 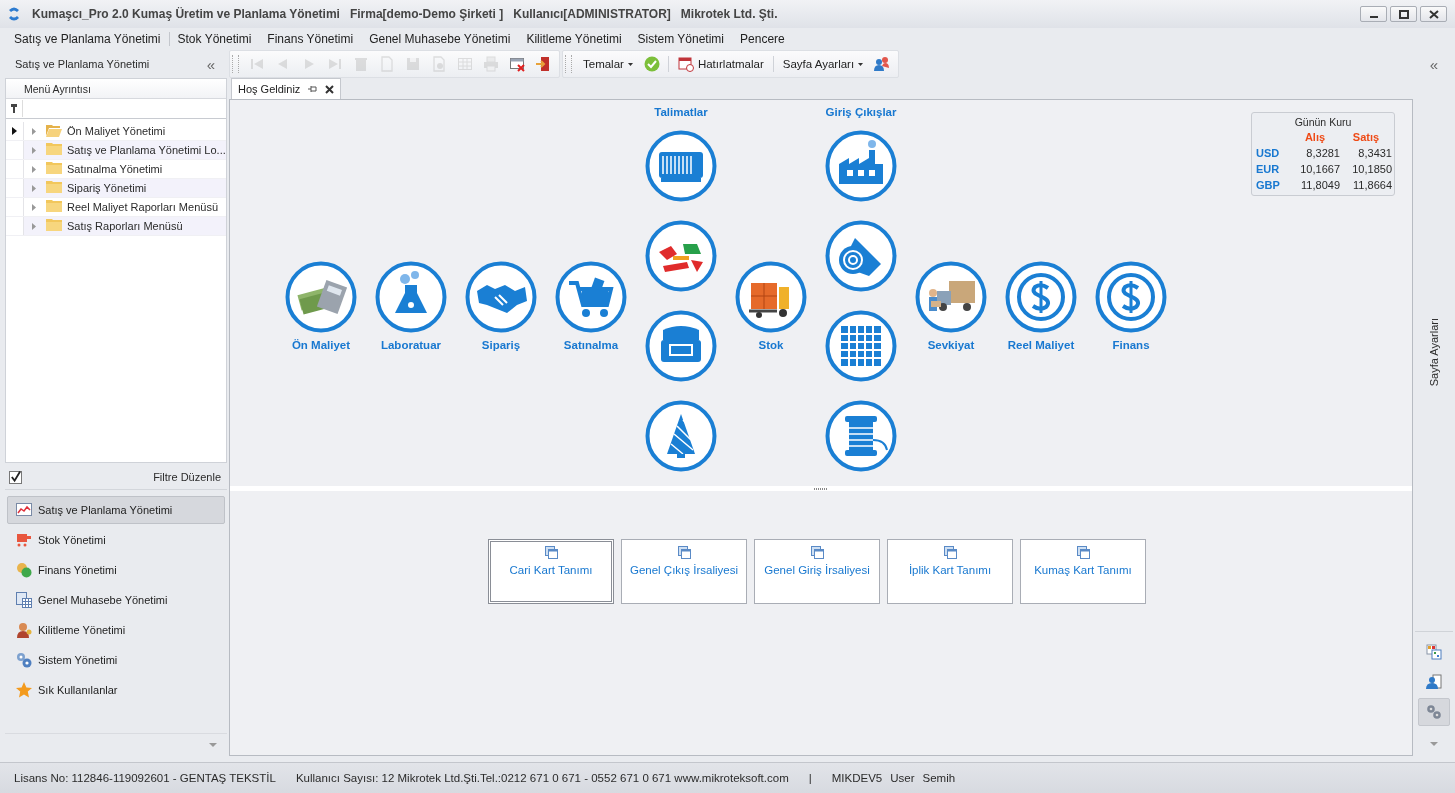 What do you see at coordinates (82, 64) in the screenshot?
I see `panel-title: Satış ve Planlama Yönetimi` at bounding box center [82, 64].